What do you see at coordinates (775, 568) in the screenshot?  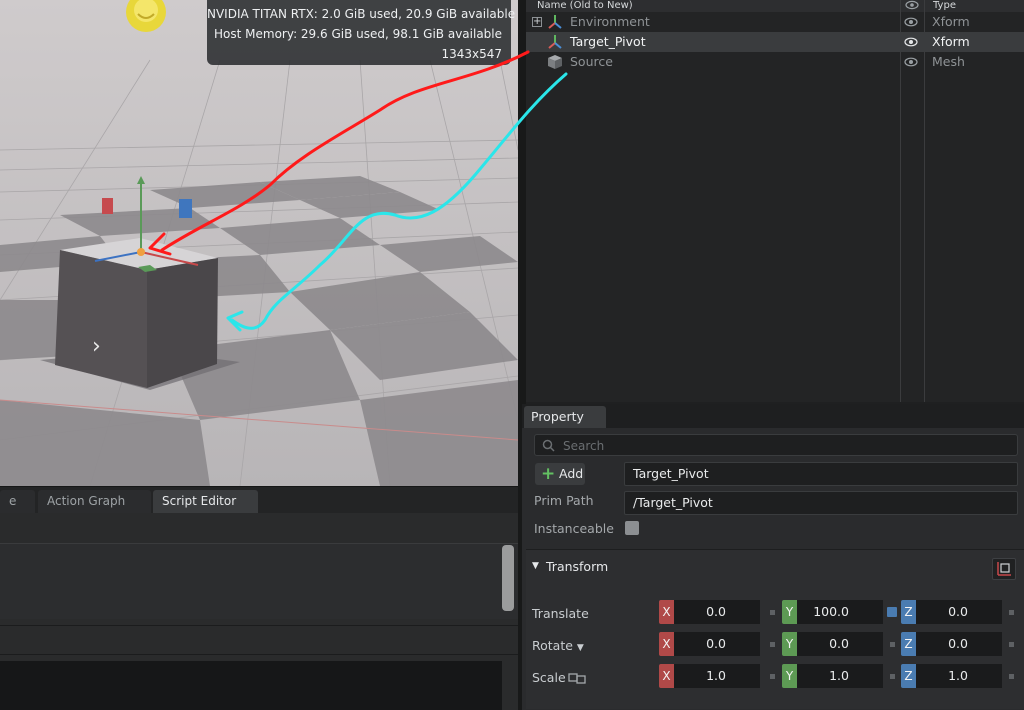 I see `transform-header: ▼ Transform` at bounding box center [775, 568].